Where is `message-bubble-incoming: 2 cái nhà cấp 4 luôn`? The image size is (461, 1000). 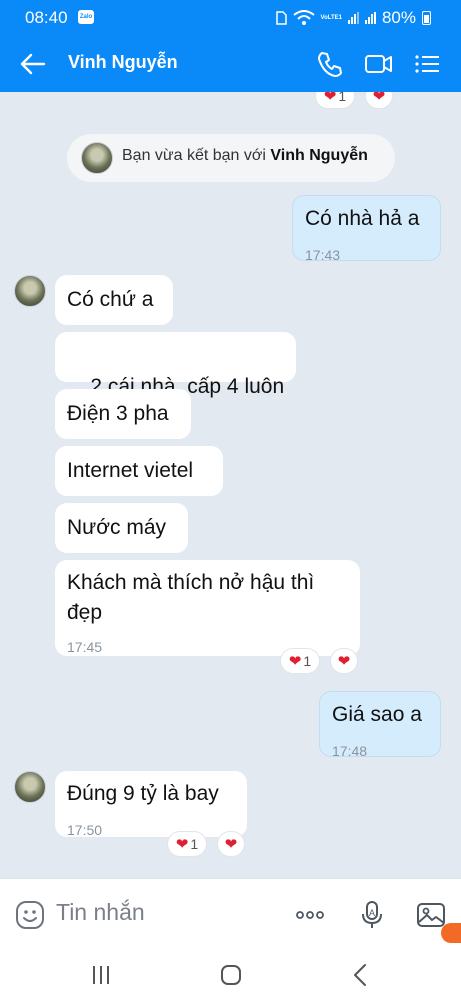 message-bubble-incoming: 2 cái nhà cấp 4 luôn is located at coordinates (175, 365).